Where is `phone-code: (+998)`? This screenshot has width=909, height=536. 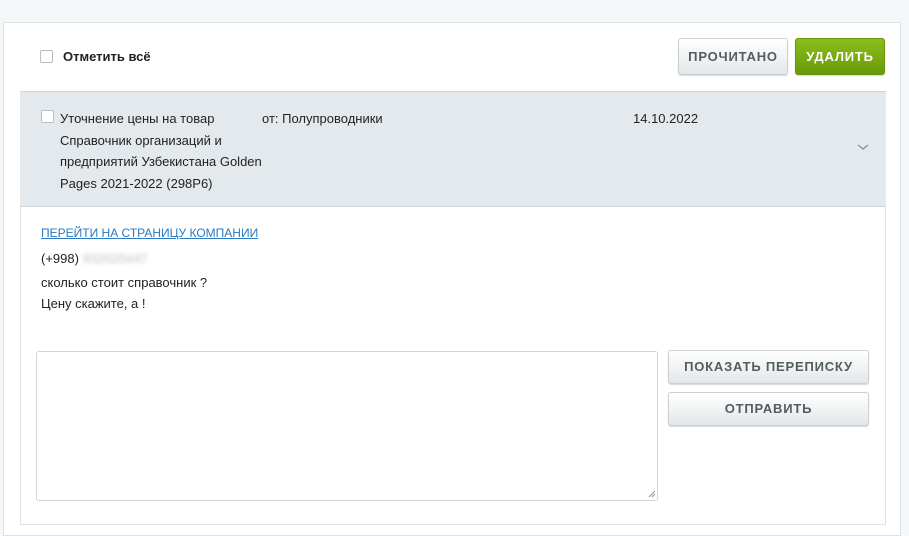 phone-code: (+998) is located at coordinates (60, 258).